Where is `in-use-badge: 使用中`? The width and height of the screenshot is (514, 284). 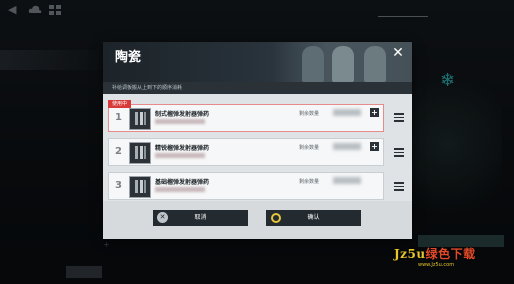
in-use-badge: 使用中 is located at coordinates (120, 104).